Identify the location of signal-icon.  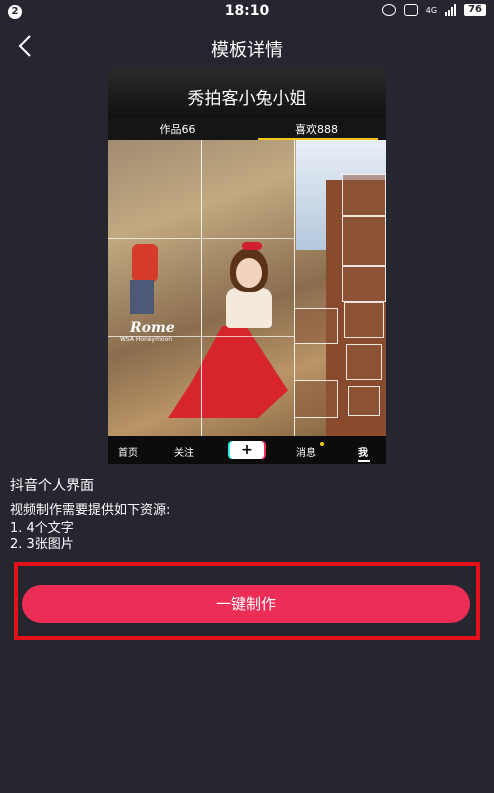
(451, 10).